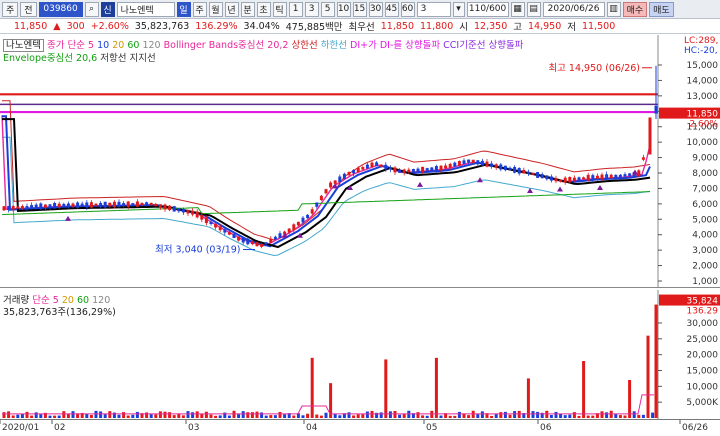  I want to click on search-icon: ⌕, so click(91, 9).